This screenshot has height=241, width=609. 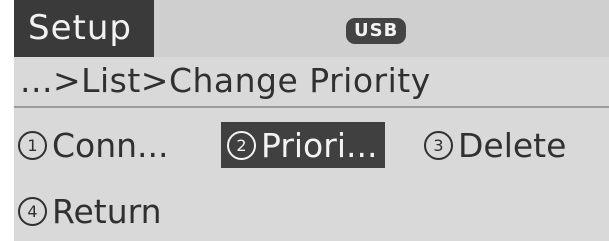 I want to click on menu-item-label: Return, so click(x=107, y=211).